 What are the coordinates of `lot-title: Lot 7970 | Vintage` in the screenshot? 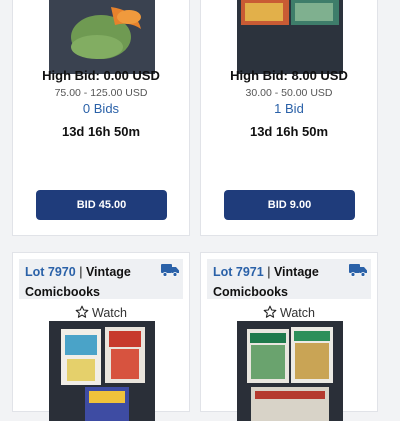 It's located at (78, 272).